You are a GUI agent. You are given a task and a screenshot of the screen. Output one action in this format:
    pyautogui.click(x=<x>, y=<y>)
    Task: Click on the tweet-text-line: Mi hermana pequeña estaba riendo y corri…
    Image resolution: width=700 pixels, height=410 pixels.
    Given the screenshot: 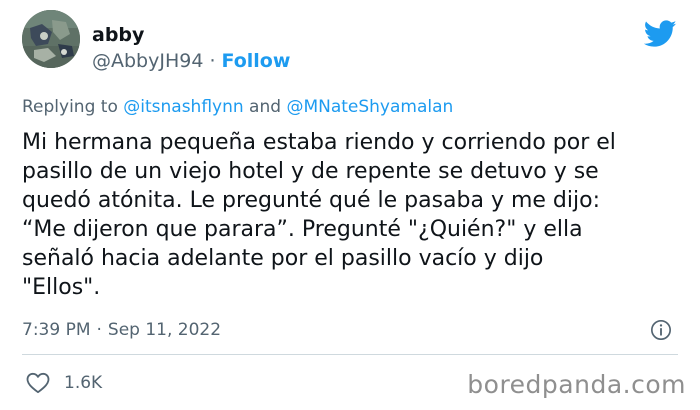 What is the action you would take?
    pyautogui.click(x=319, y=142)
    